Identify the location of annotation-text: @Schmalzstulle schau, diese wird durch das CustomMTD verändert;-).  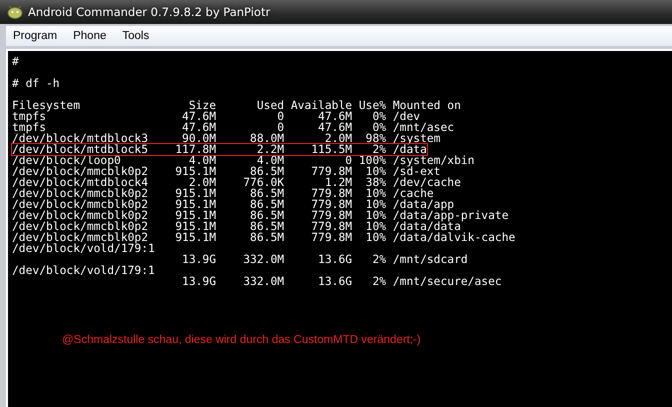
(241, 340).